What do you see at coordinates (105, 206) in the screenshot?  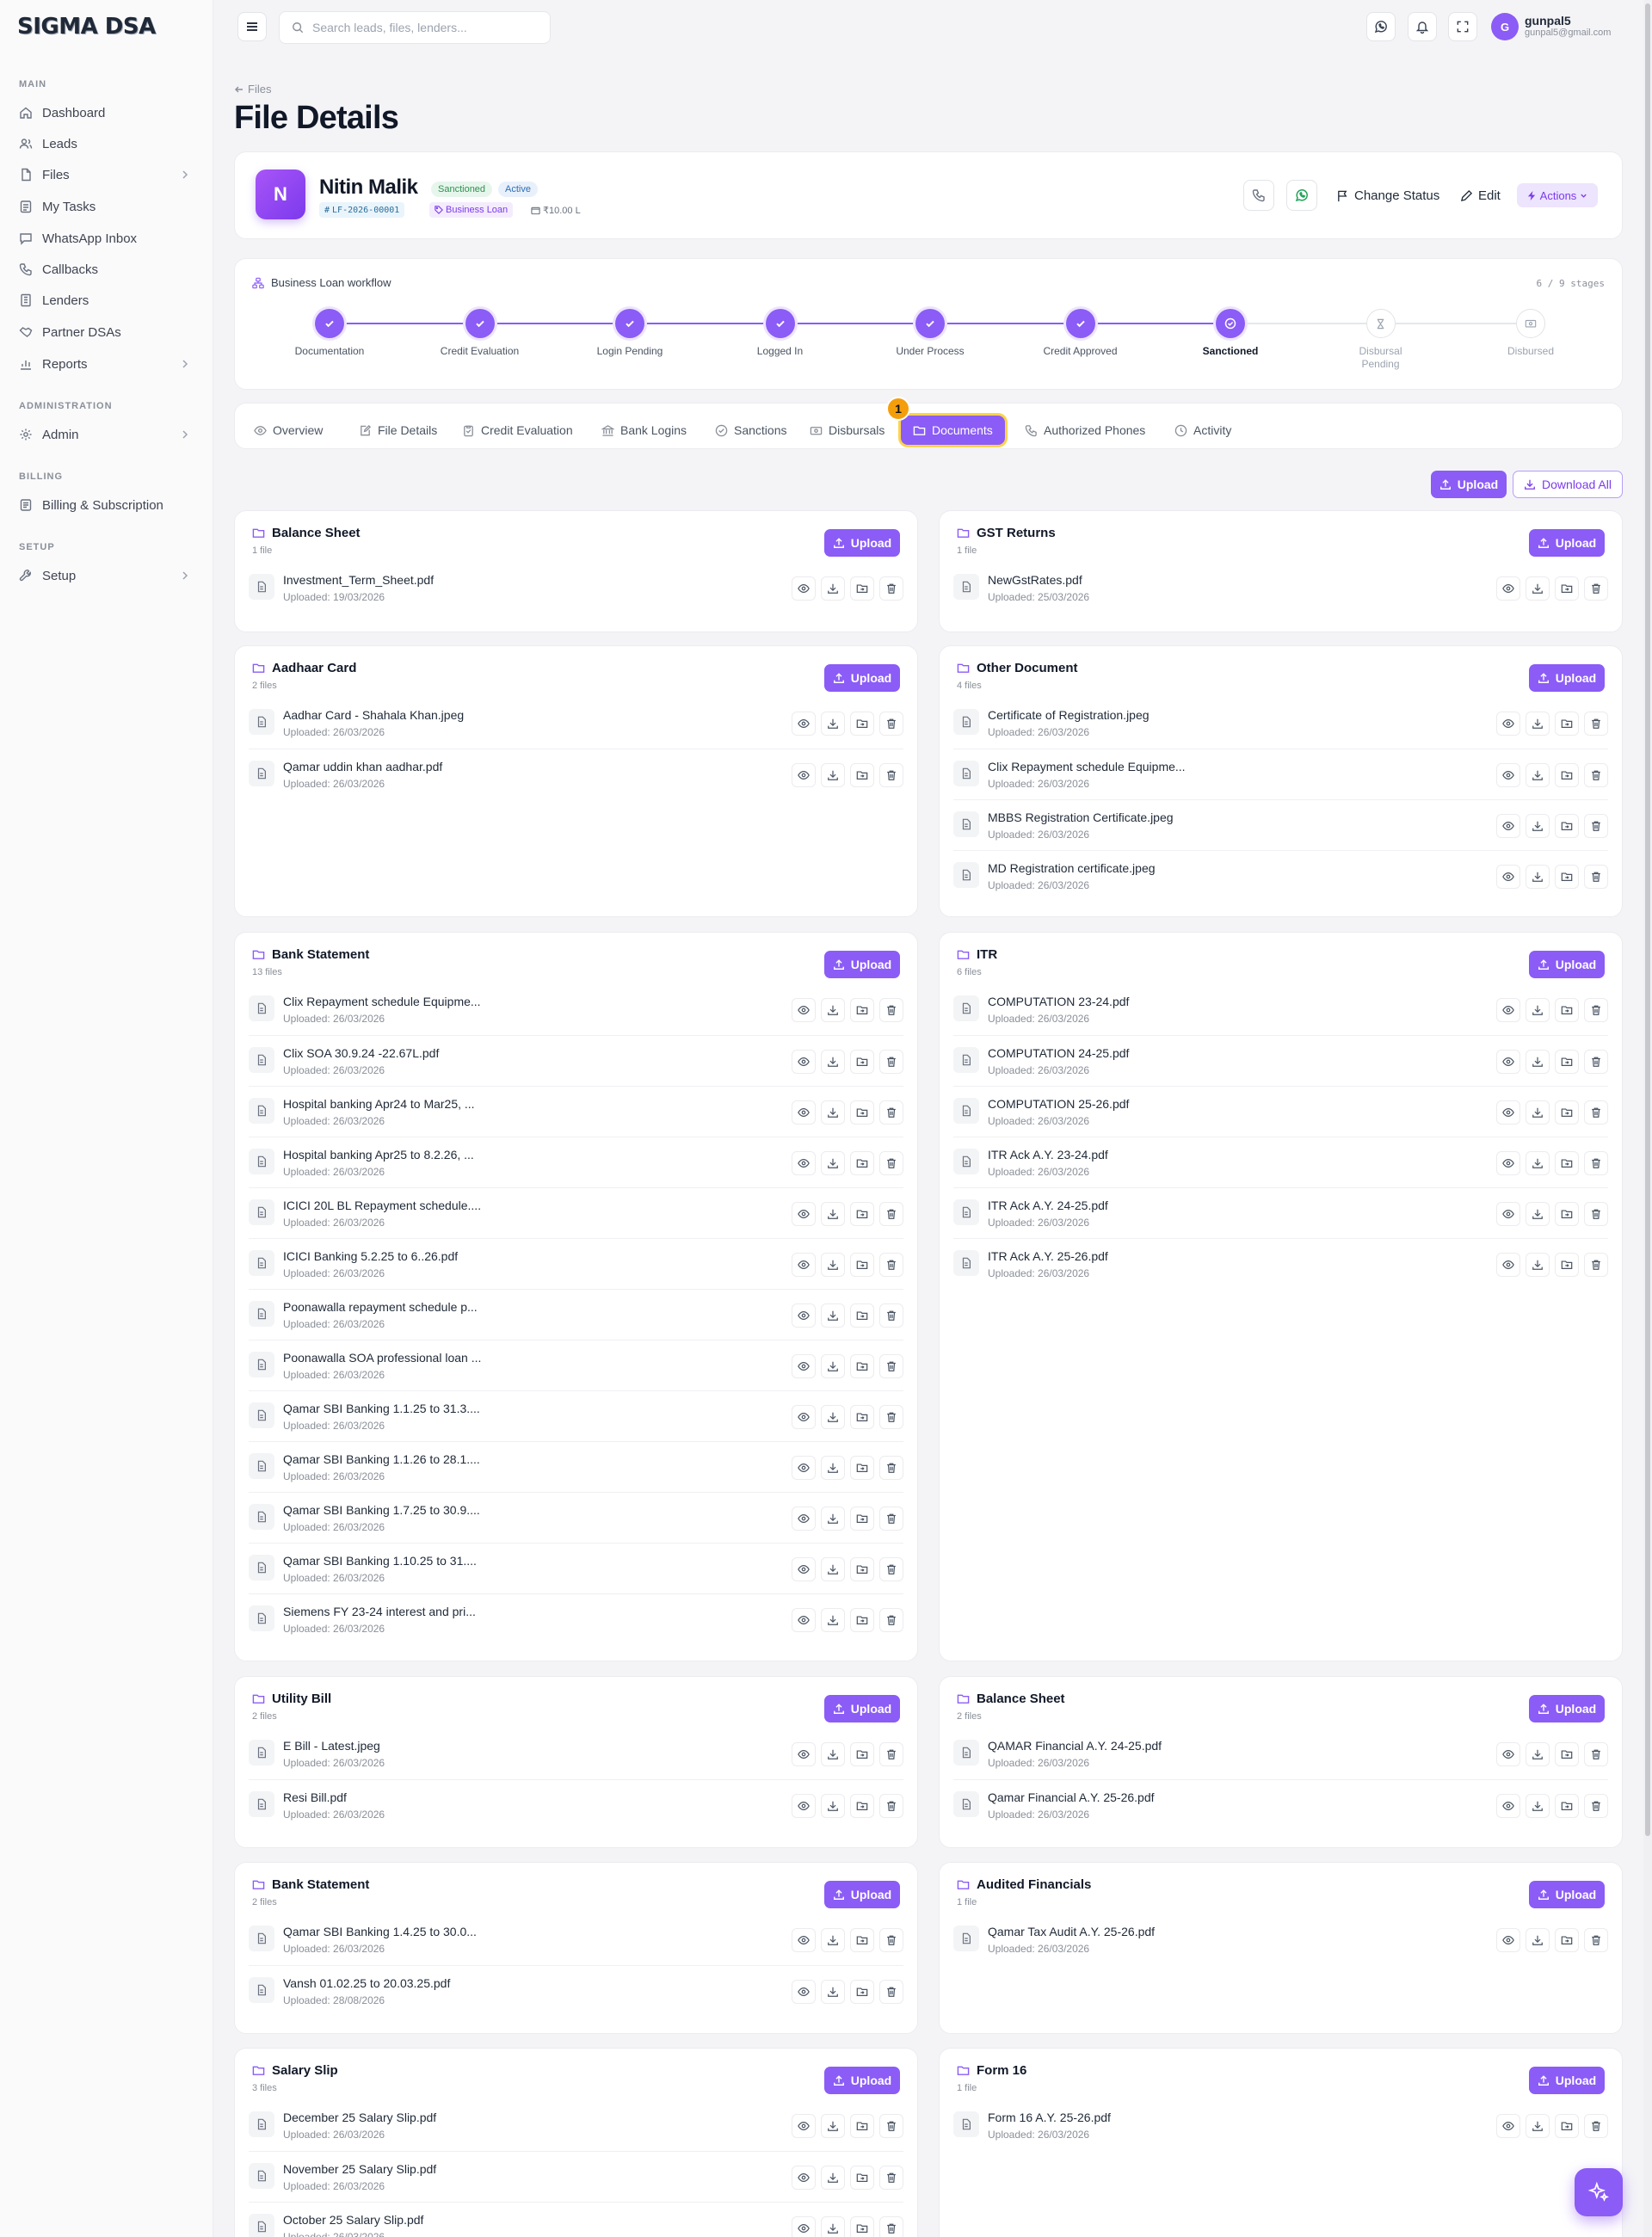 I see `sidebar-item-my-tasks: My Tasks` at bounding box center [105, 206].